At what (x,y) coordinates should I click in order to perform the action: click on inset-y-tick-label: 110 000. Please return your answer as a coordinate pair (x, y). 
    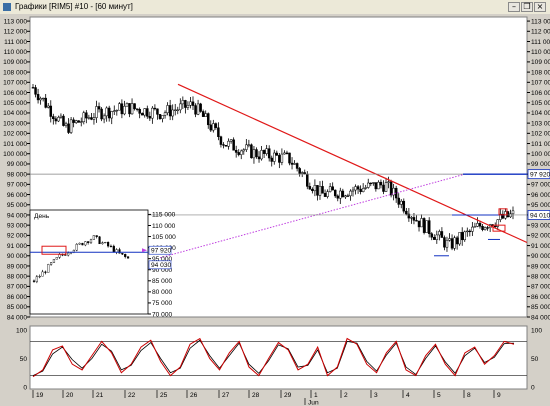
    Looking at the image, I should click on (164, 226).